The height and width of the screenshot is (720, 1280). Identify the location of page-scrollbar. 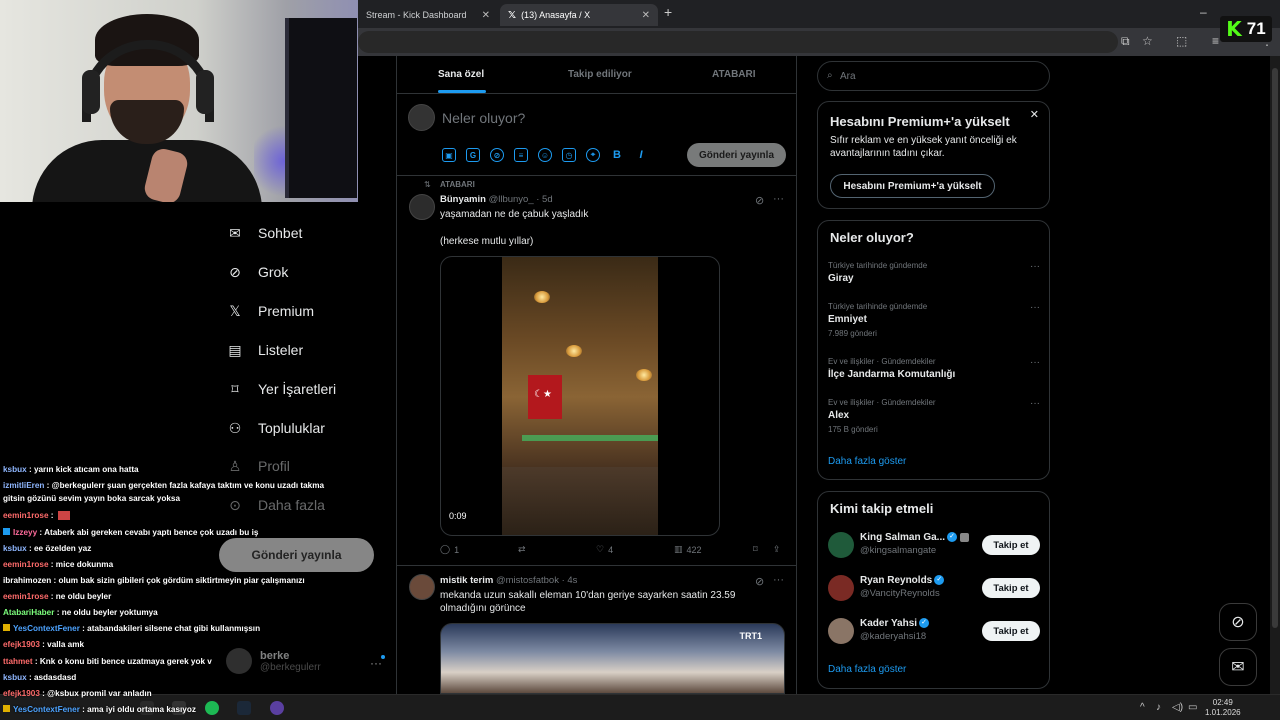
(1275, 375).